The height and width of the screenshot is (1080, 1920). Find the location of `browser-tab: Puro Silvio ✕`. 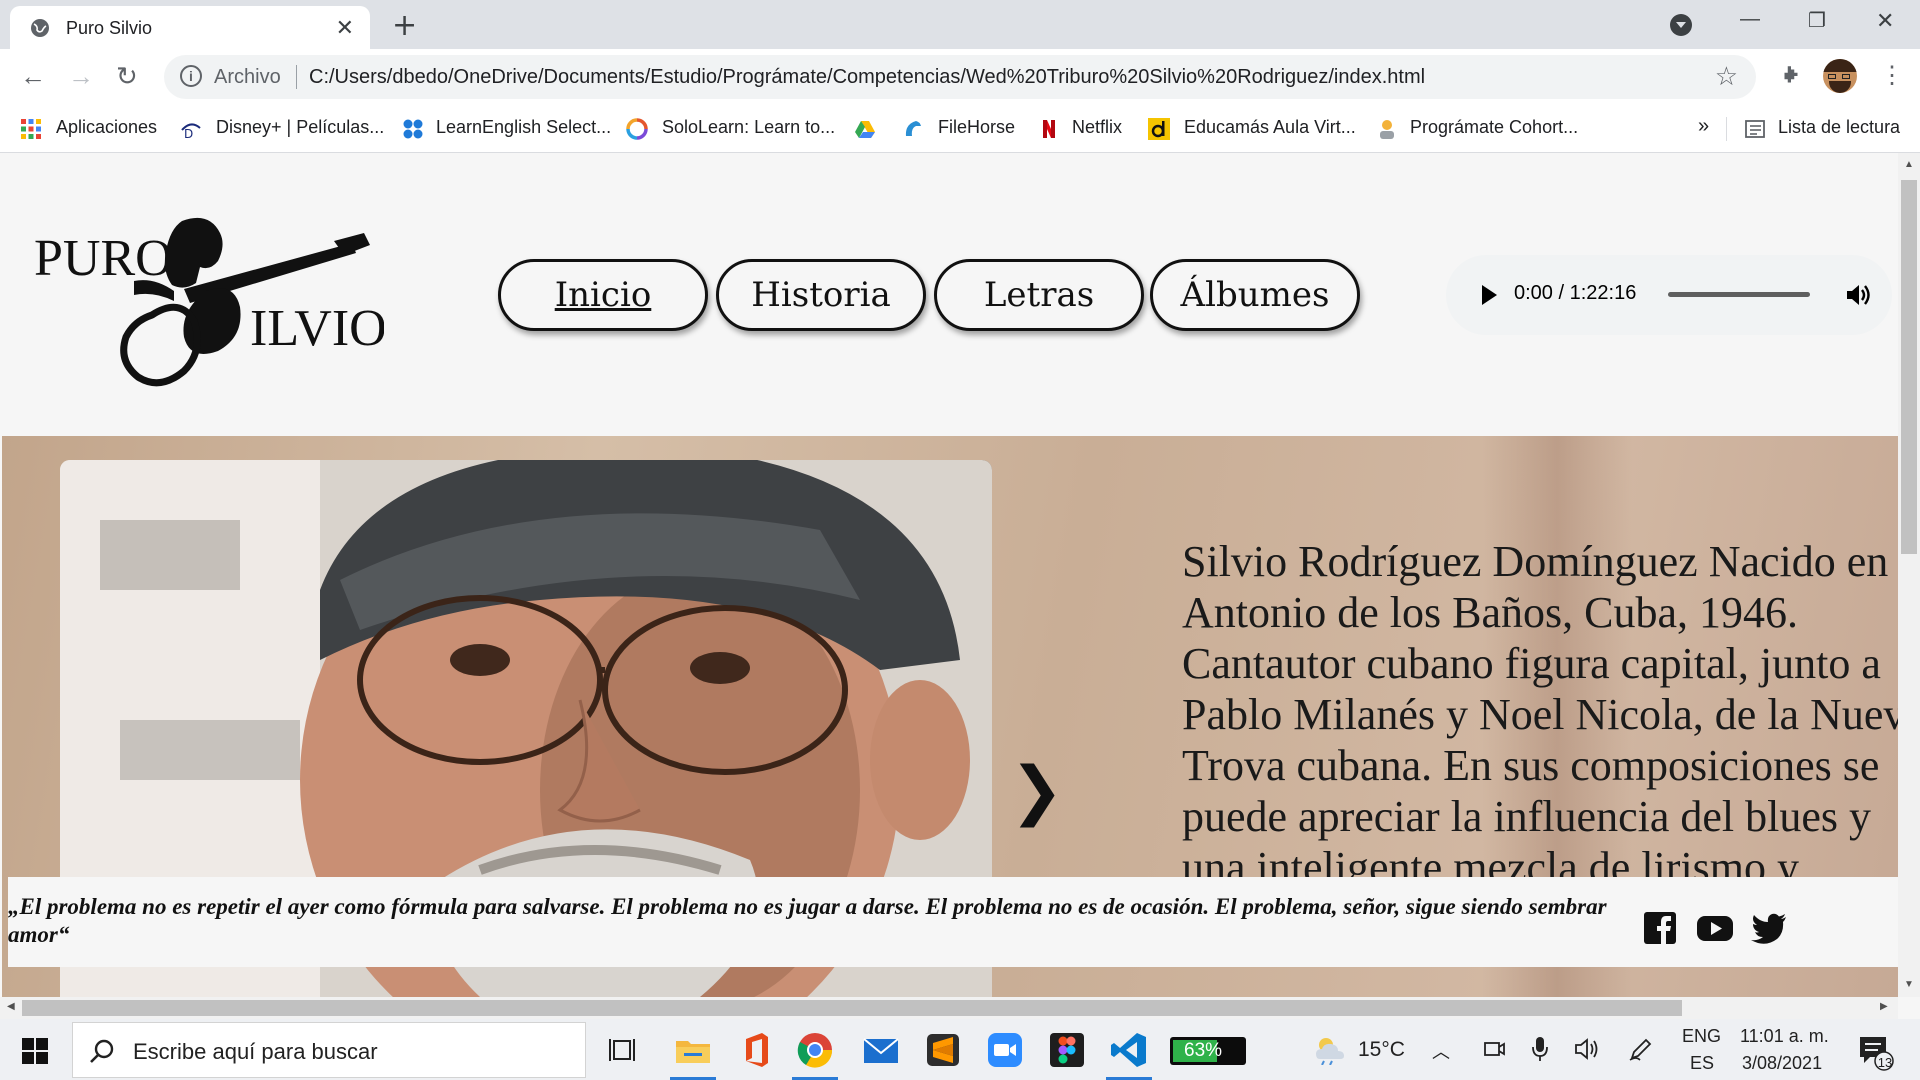

browser-tab: Puro Silvio ✕ is located at coordinates (190, 27).